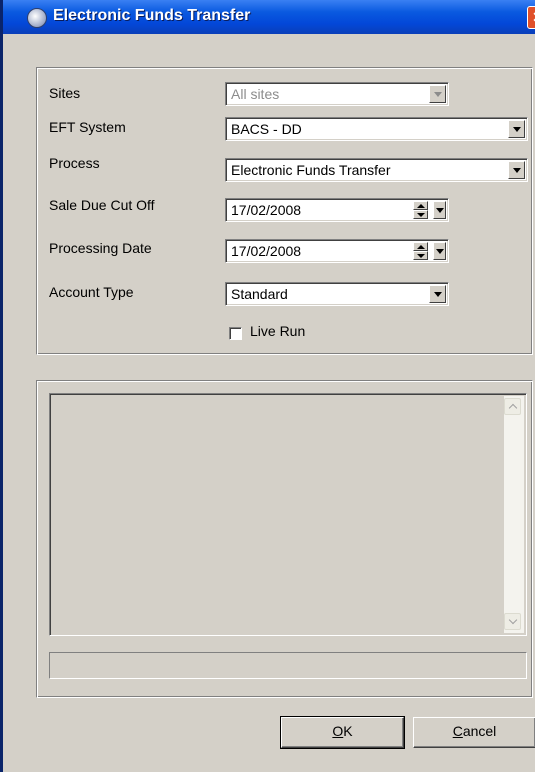 Image resolution: width=535 pixels, height=772 pixels. Describe the element at coordinates (65, 93) in the screenshot. I see `sites-label: Sites` at that location.